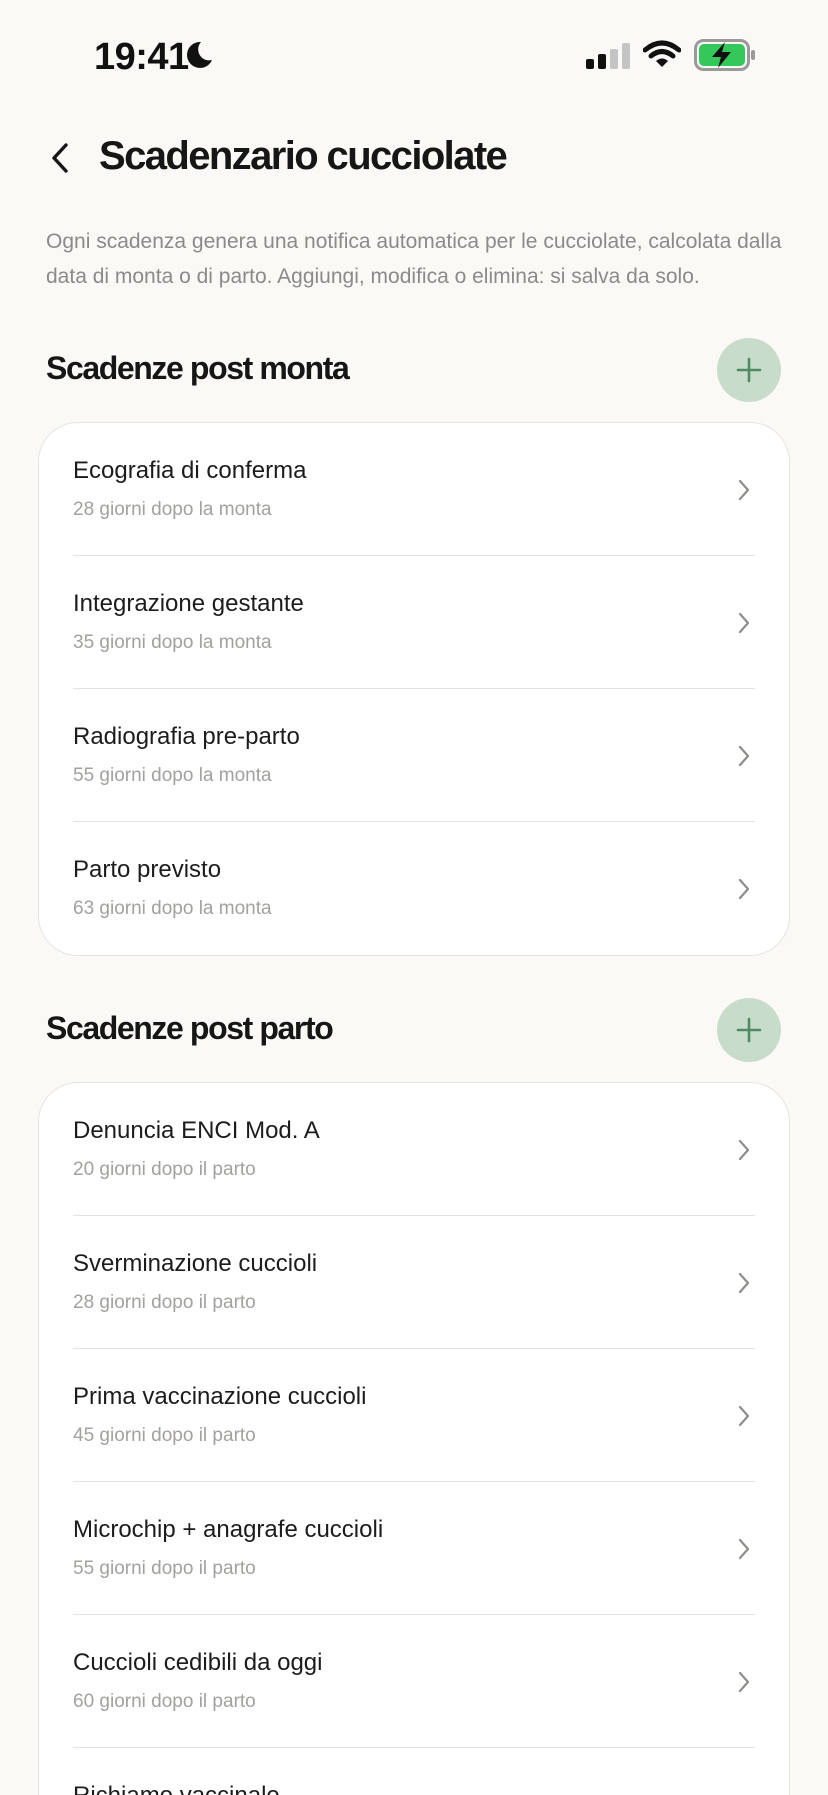 This screenshot has height=1795, width=828. I want to click on item-subtitle: 55 giorni dopo la monta, so click(172, 775).